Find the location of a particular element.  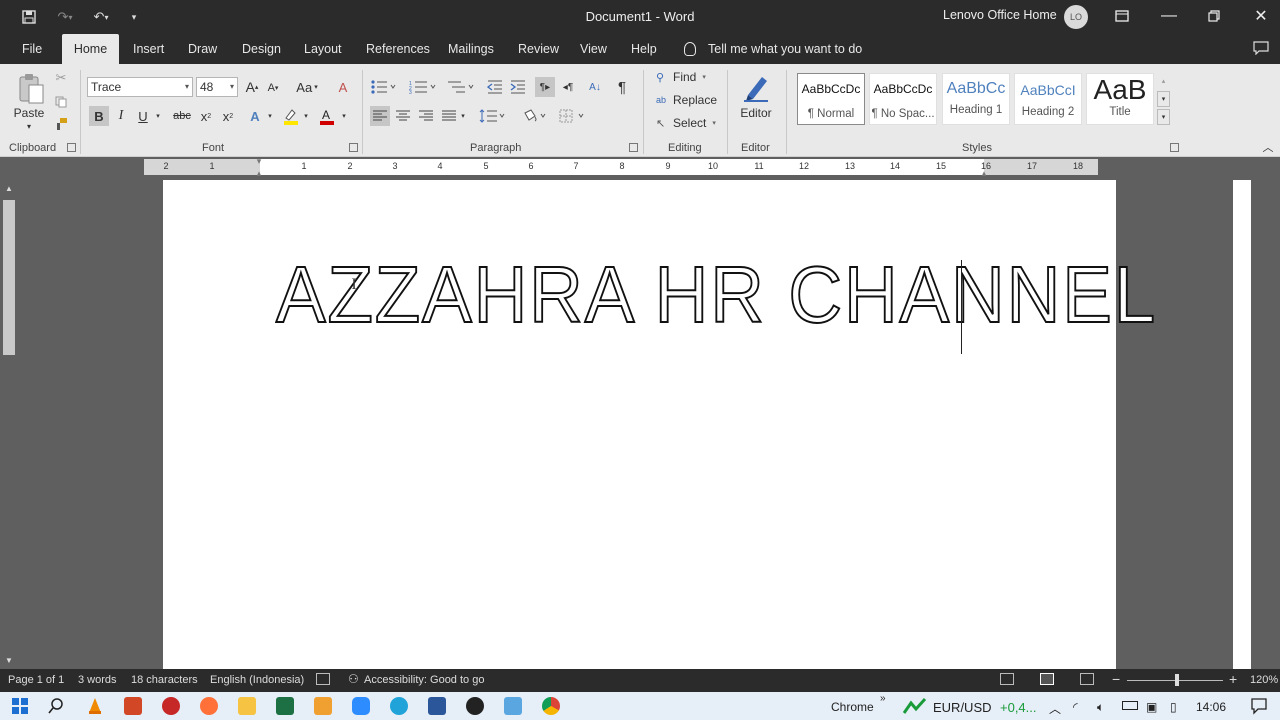

excel-icon is located at coordinates (285, 706).